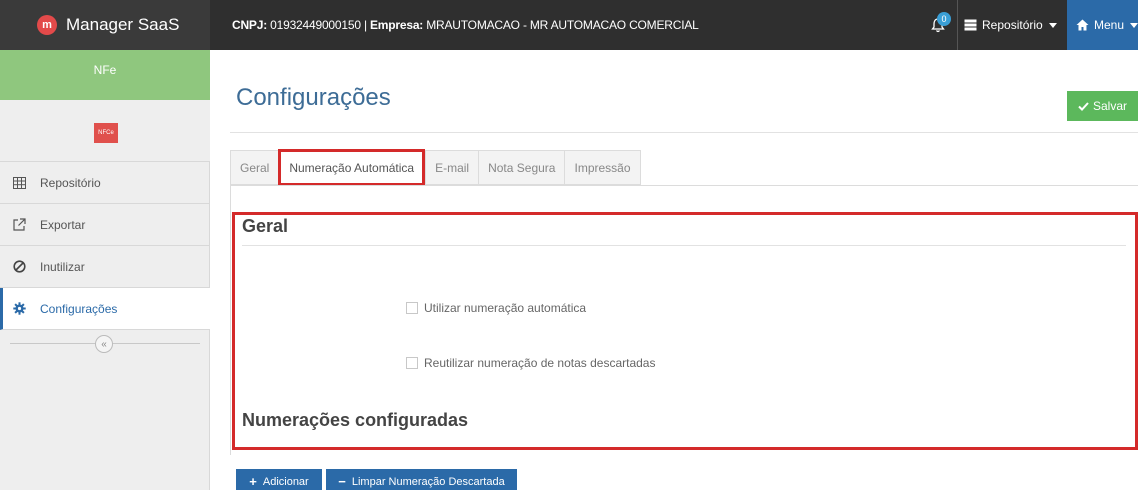  I want to click on section-title-geral: Geral, so click(265, 226).